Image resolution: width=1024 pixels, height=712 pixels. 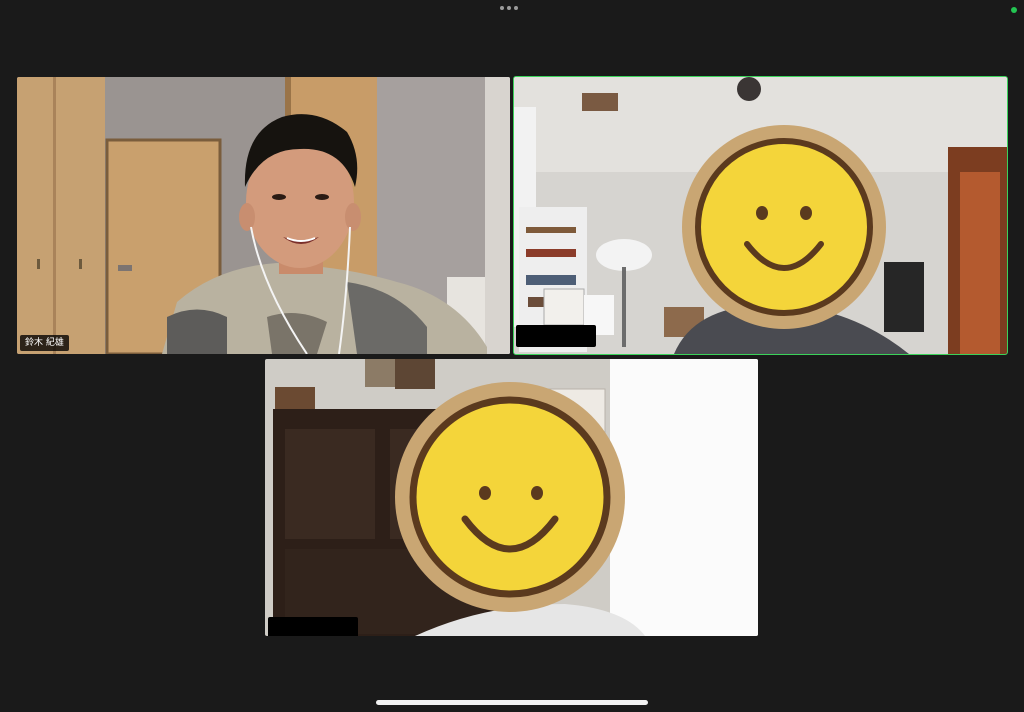 What do you see at coordinates (512, 12) in the screenshot?
I see `top-bar` at bounding box center [512, 12].